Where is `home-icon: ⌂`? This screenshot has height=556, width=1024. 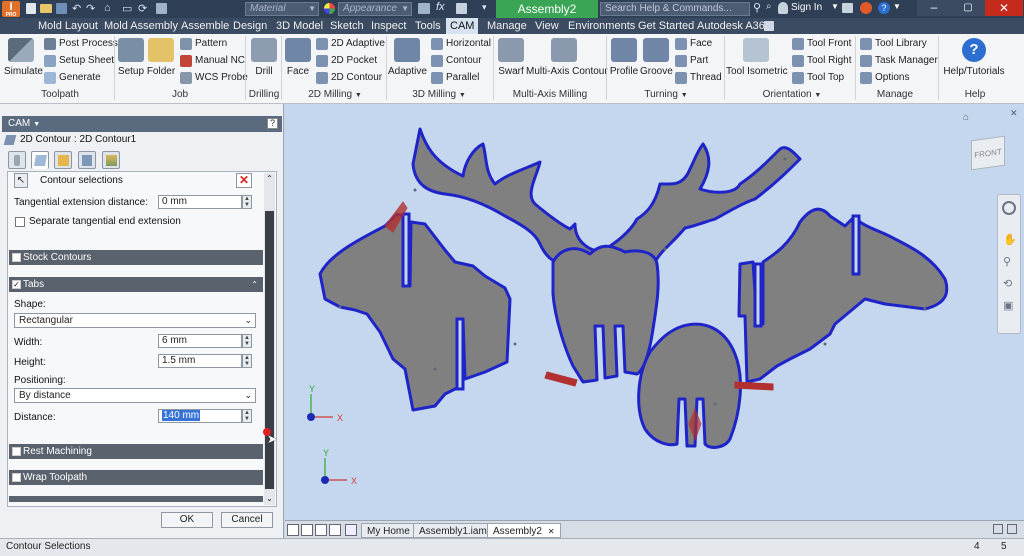 home-icon: ⌂ is located at coordinates (107, 8).